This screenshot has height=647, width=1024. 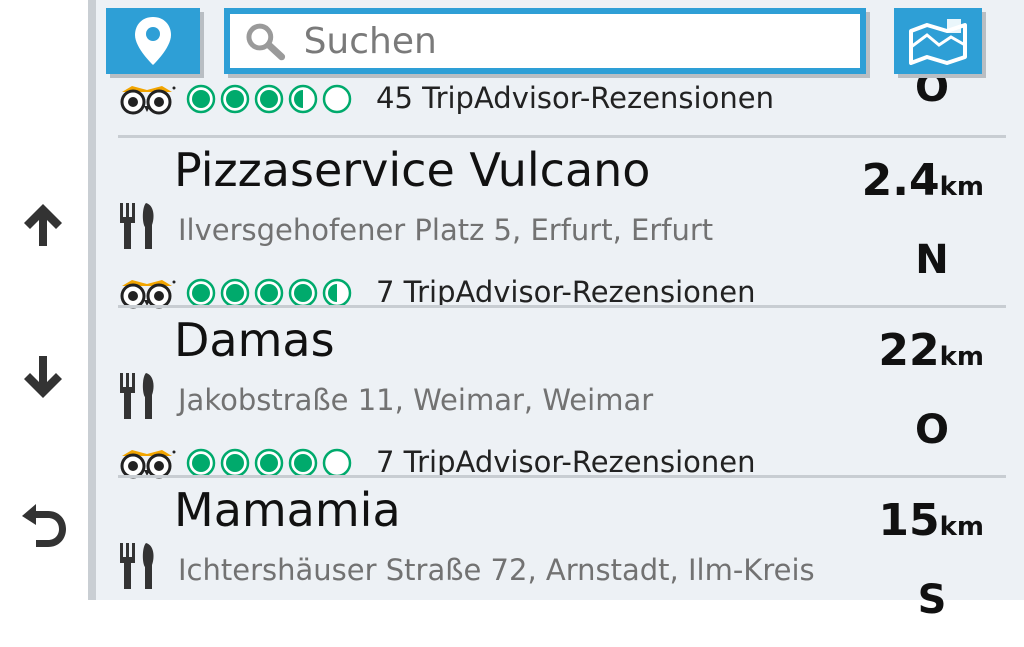 I want to click on result-name: Mamamia, so click(x=287, y=510).